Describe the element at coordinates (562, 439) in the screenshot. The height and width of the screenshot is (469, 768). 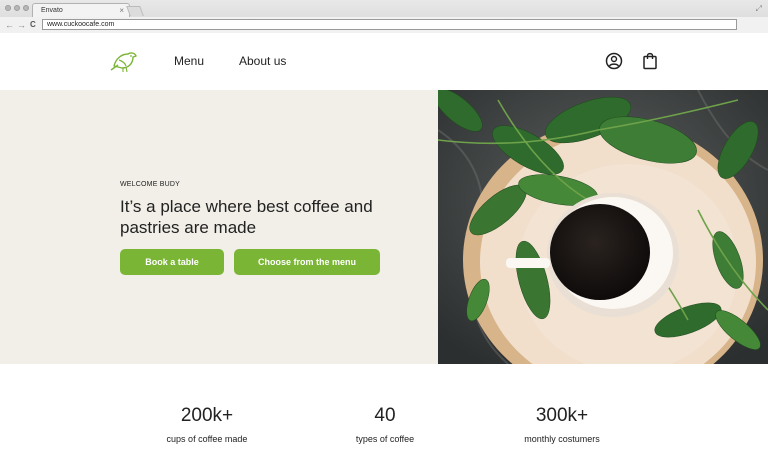
I see `stat-label: monthly costumers` at that location.